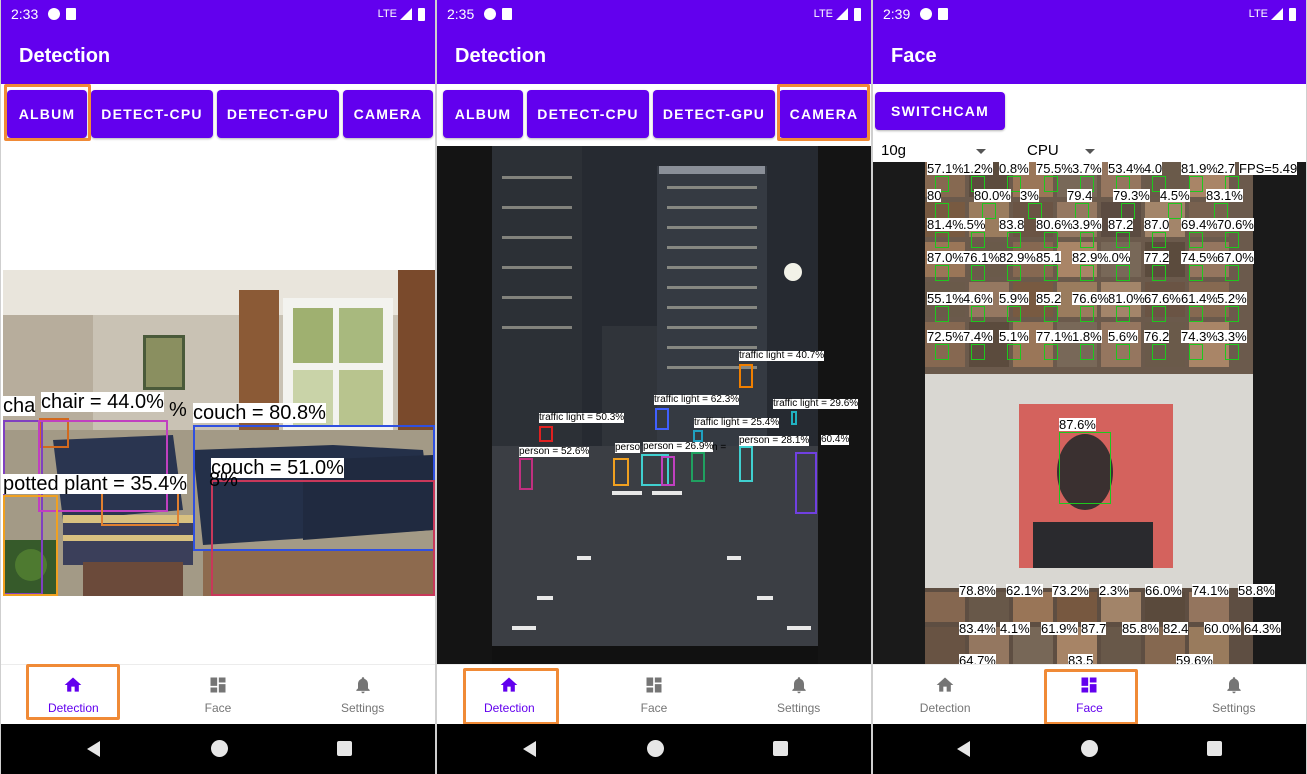 The image size is (1307, 774). I want to click on face-confidence-label: 83.1%, so click(1224, 195).